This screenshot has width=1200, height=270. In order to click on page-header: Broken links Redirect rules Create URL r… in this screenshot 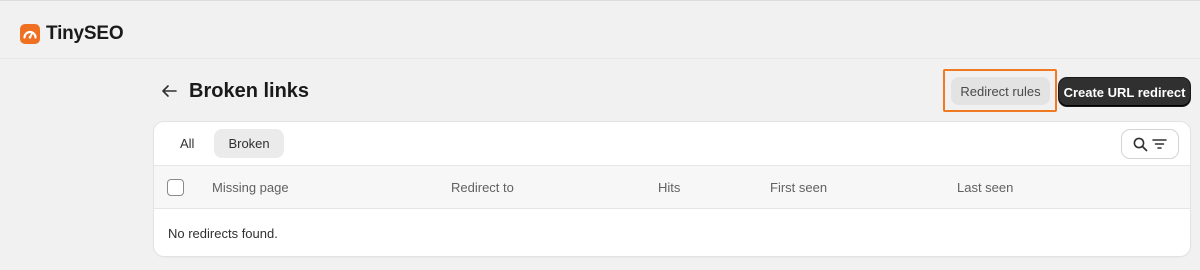, I will do `click(673, 90)`.